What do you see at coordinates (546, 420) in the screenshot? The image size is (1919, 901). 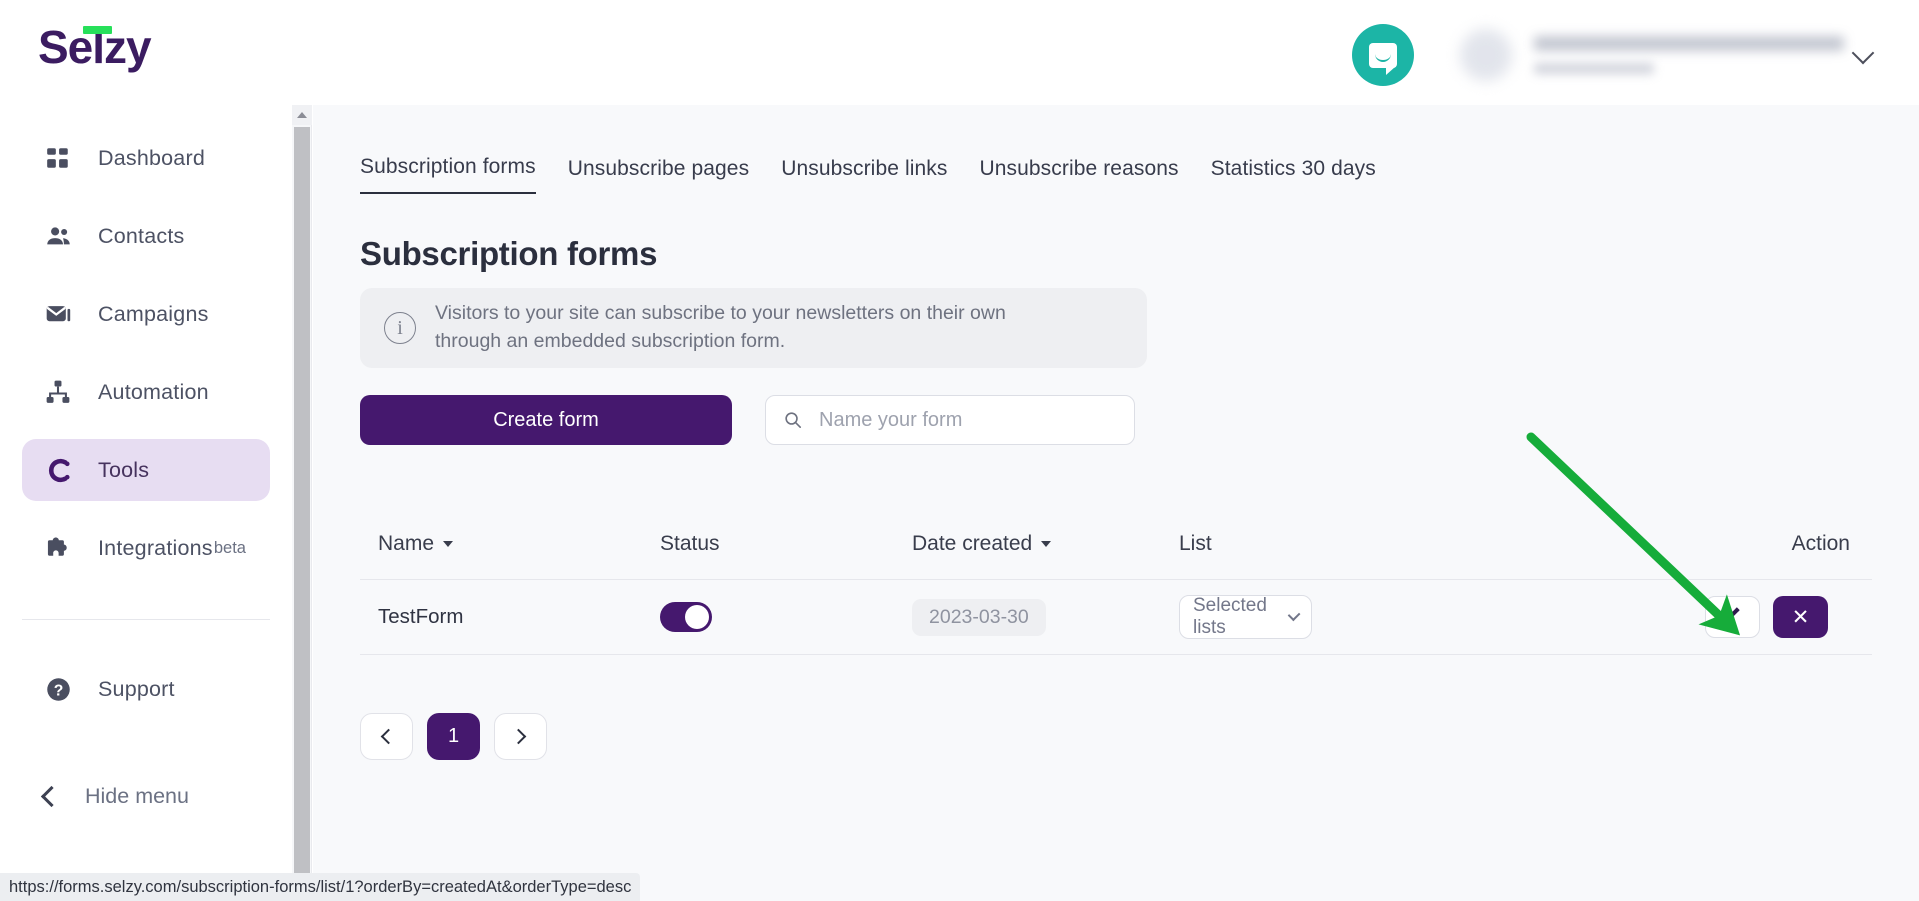 I see `create-form-button: Create form` at bounding box center [546, 420].